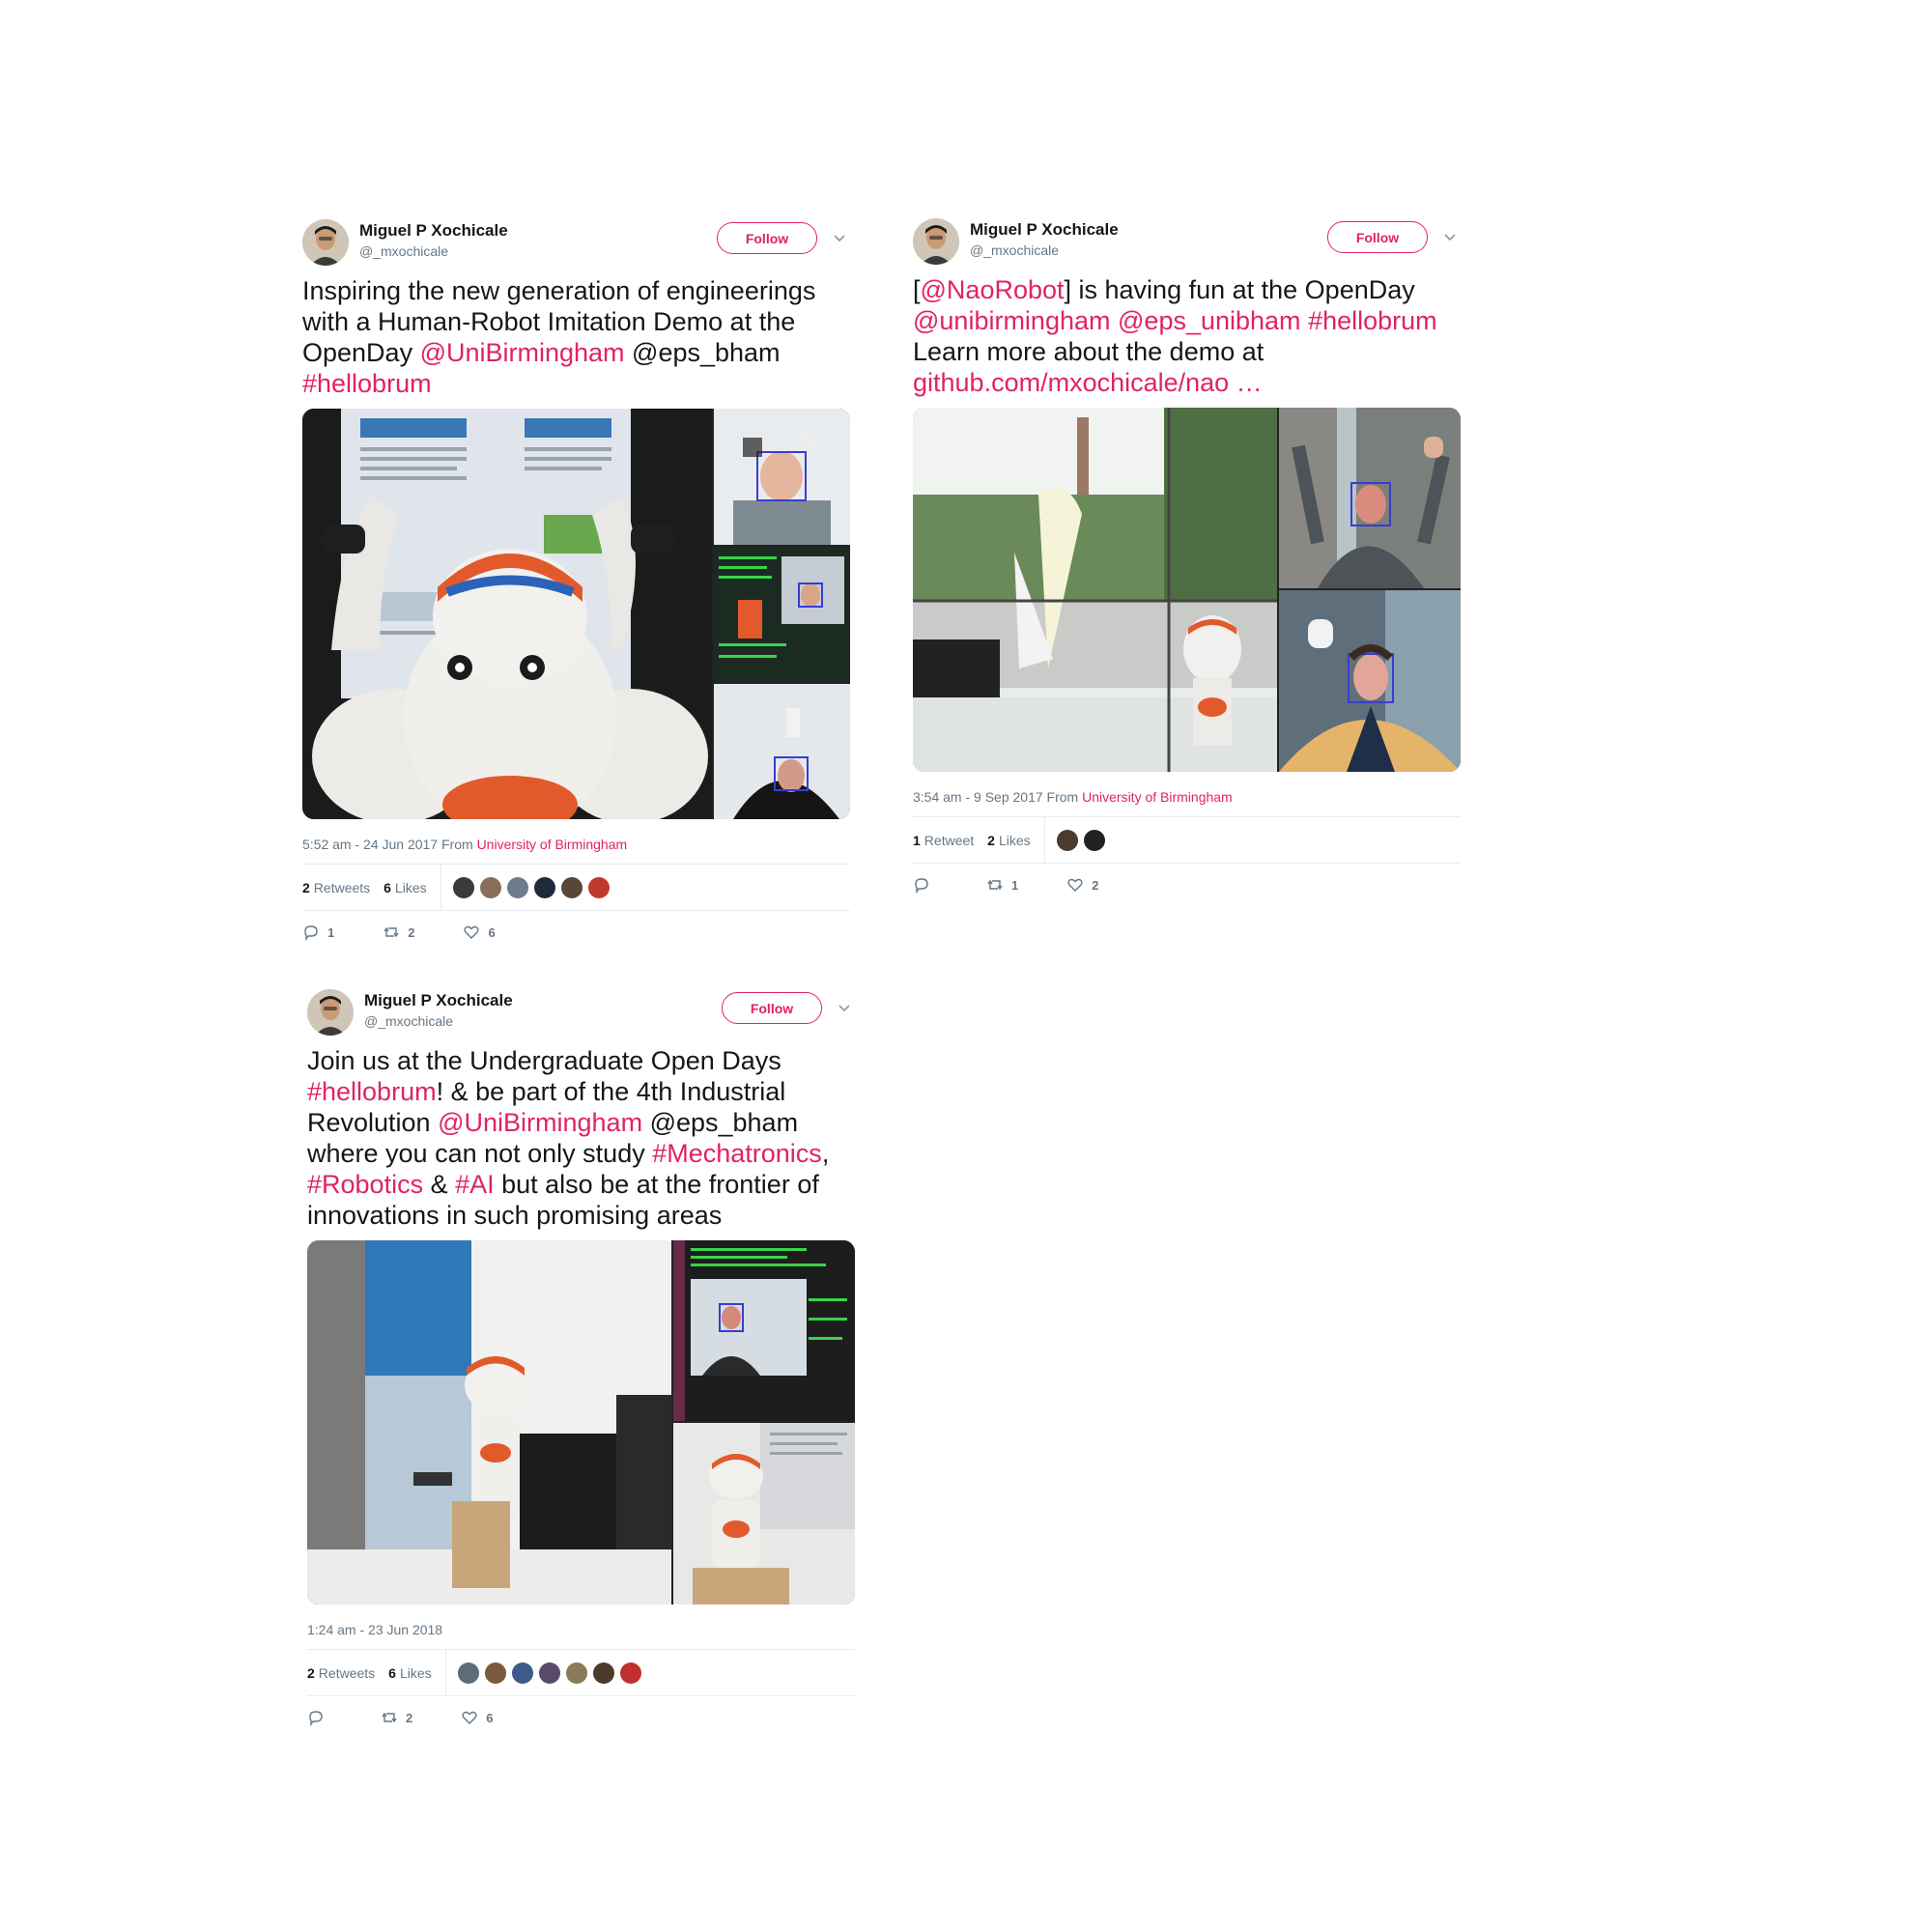 This screenshot has width=1932, height=1932. What do you see at coordinates (410, 887) in the screenshot?
I see `likes-label: Likes` at bounding box center [410, 887].